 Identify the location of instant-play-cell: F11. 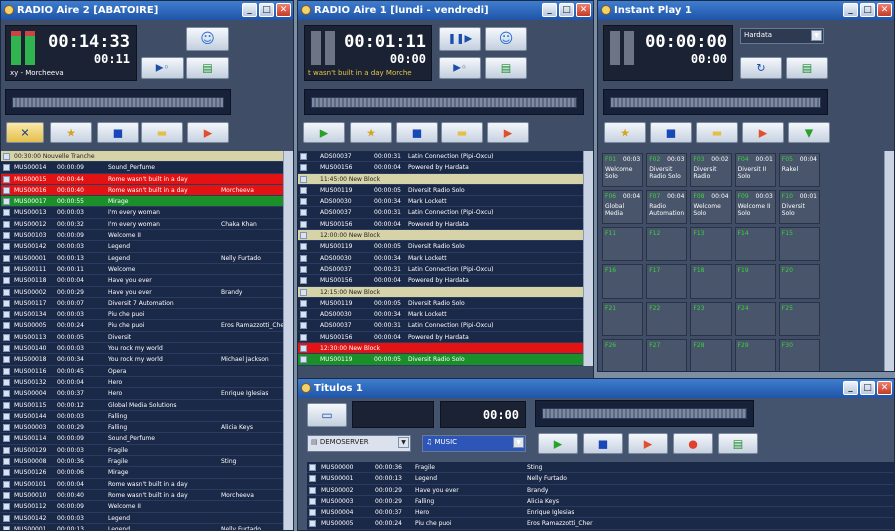
(623, 244).